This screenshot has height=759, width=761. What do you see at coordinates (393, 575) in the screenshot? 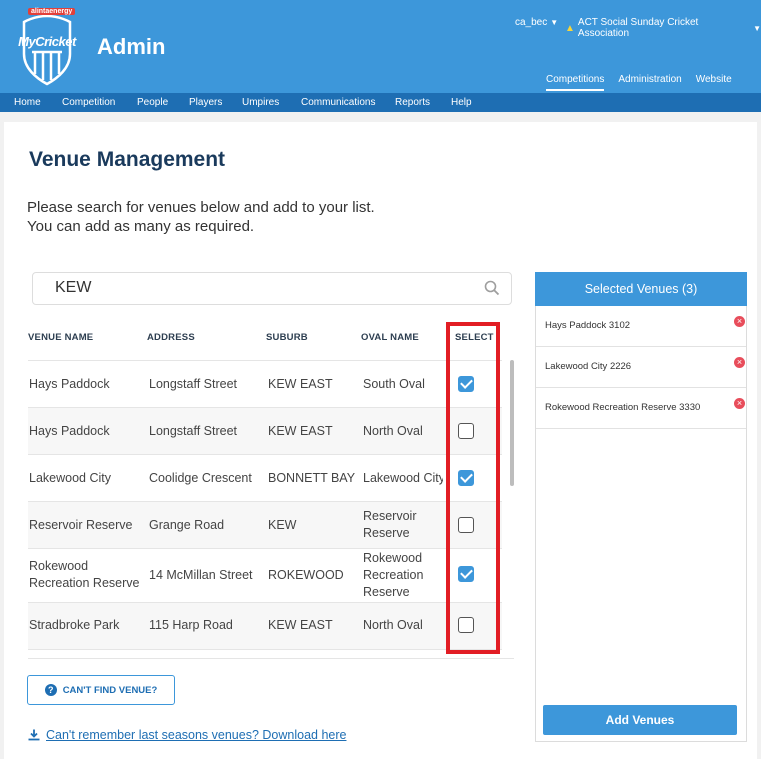
I see `oval-name-line-2: Recreation` at bounding box center [393, 575].